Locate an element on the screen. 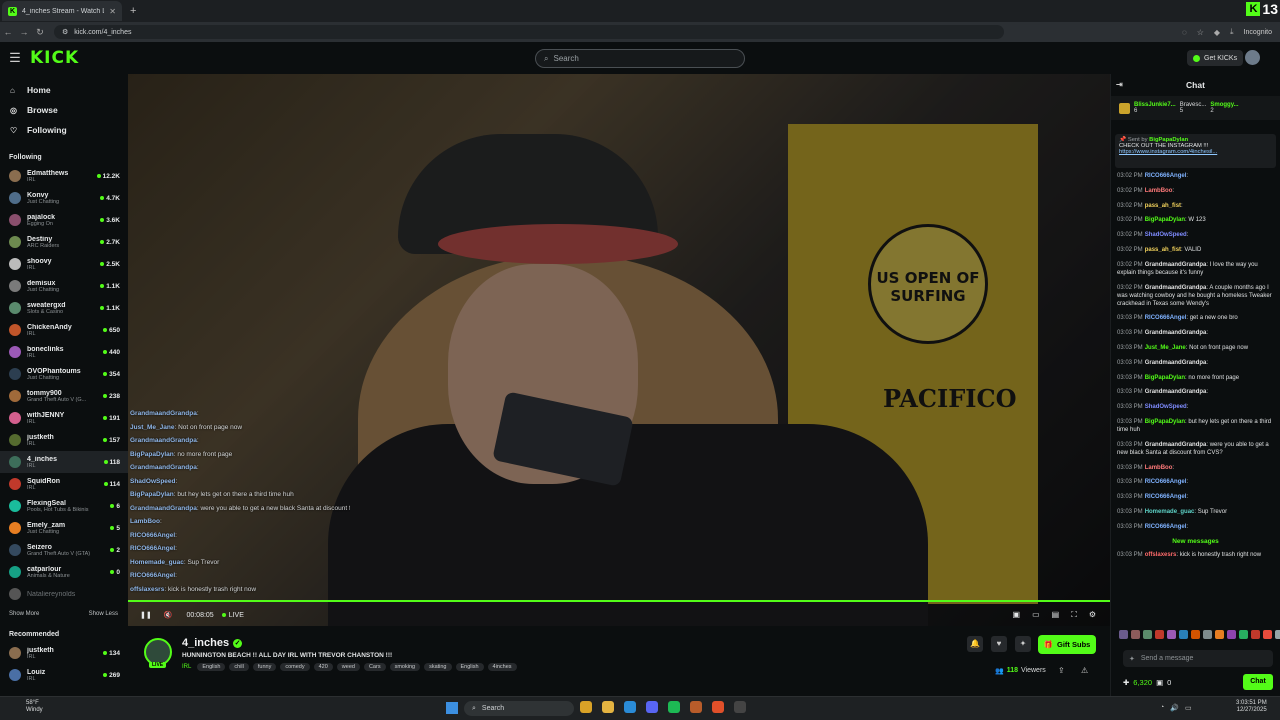  nav-browse: ◎ Browse is located at coordinates (64, 110).